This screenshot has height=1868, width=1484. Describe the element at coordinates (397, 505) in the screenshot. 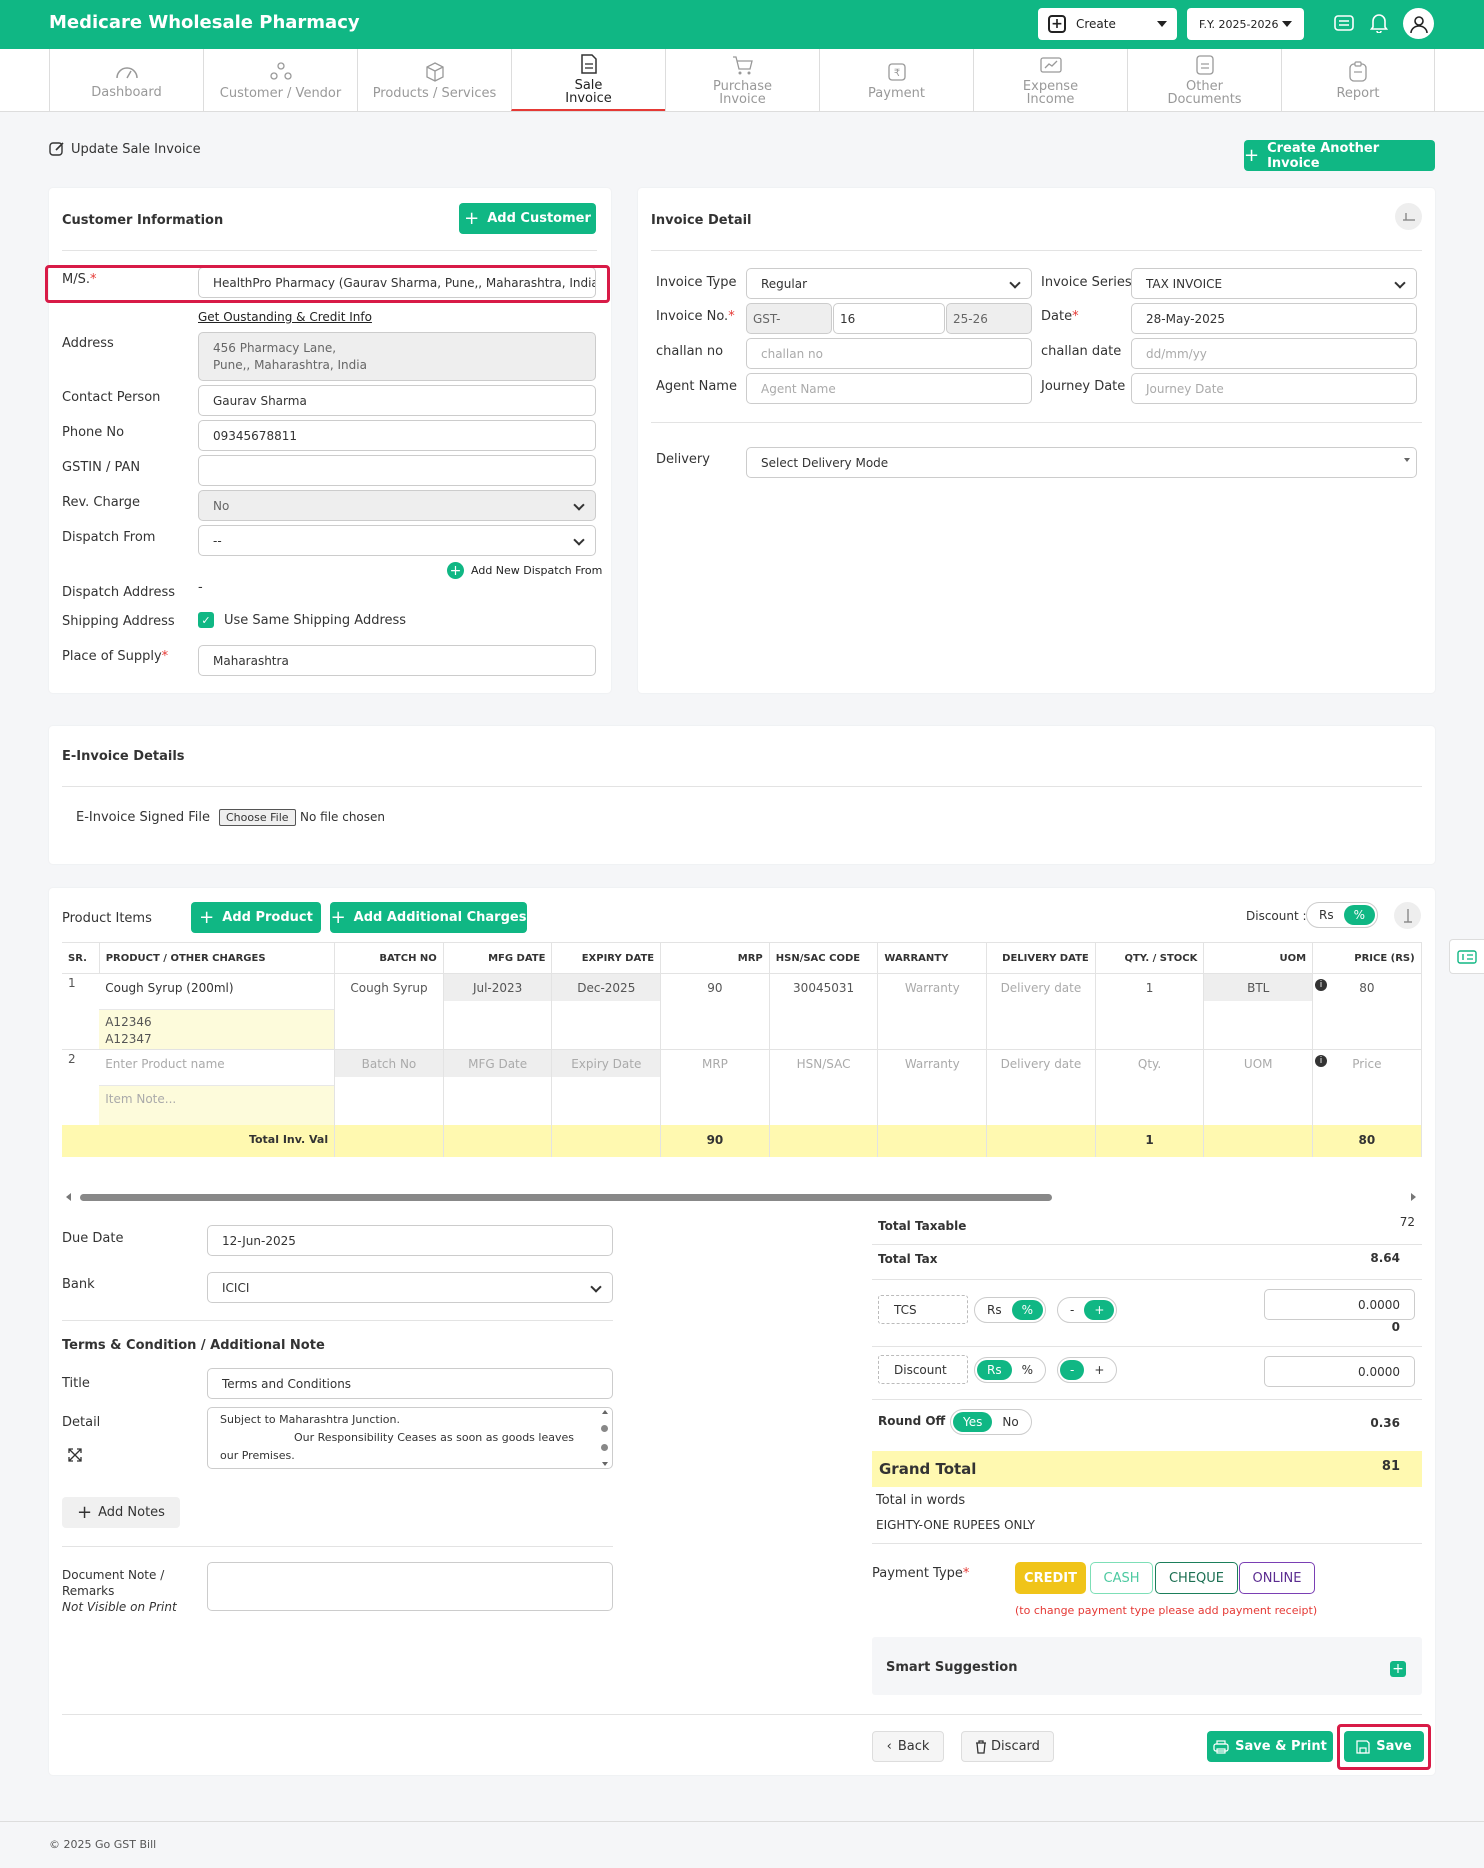

I see `rev-charge-select: No` at that location.